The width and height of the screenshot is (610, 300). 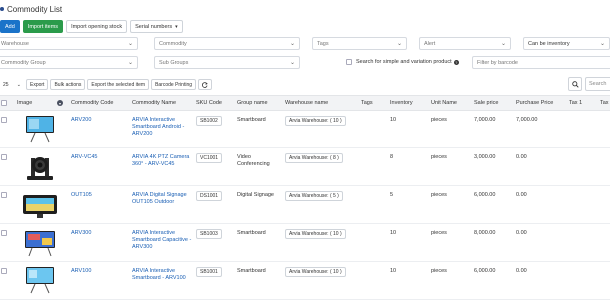 What do you see at coordinates (162, 275) in the screenshot?
I see `commodity-name-link: ARVIA Interactive Smartboard - ARV100` at bounding box center [162, 275].